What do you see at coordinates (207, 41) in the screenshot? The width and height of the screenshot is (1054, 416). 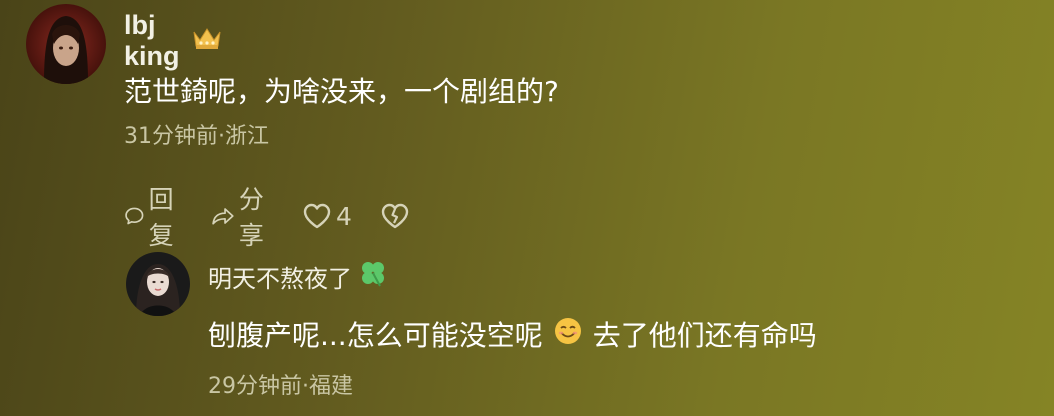 I see `crown-icon` at bounding box center [207, 41].